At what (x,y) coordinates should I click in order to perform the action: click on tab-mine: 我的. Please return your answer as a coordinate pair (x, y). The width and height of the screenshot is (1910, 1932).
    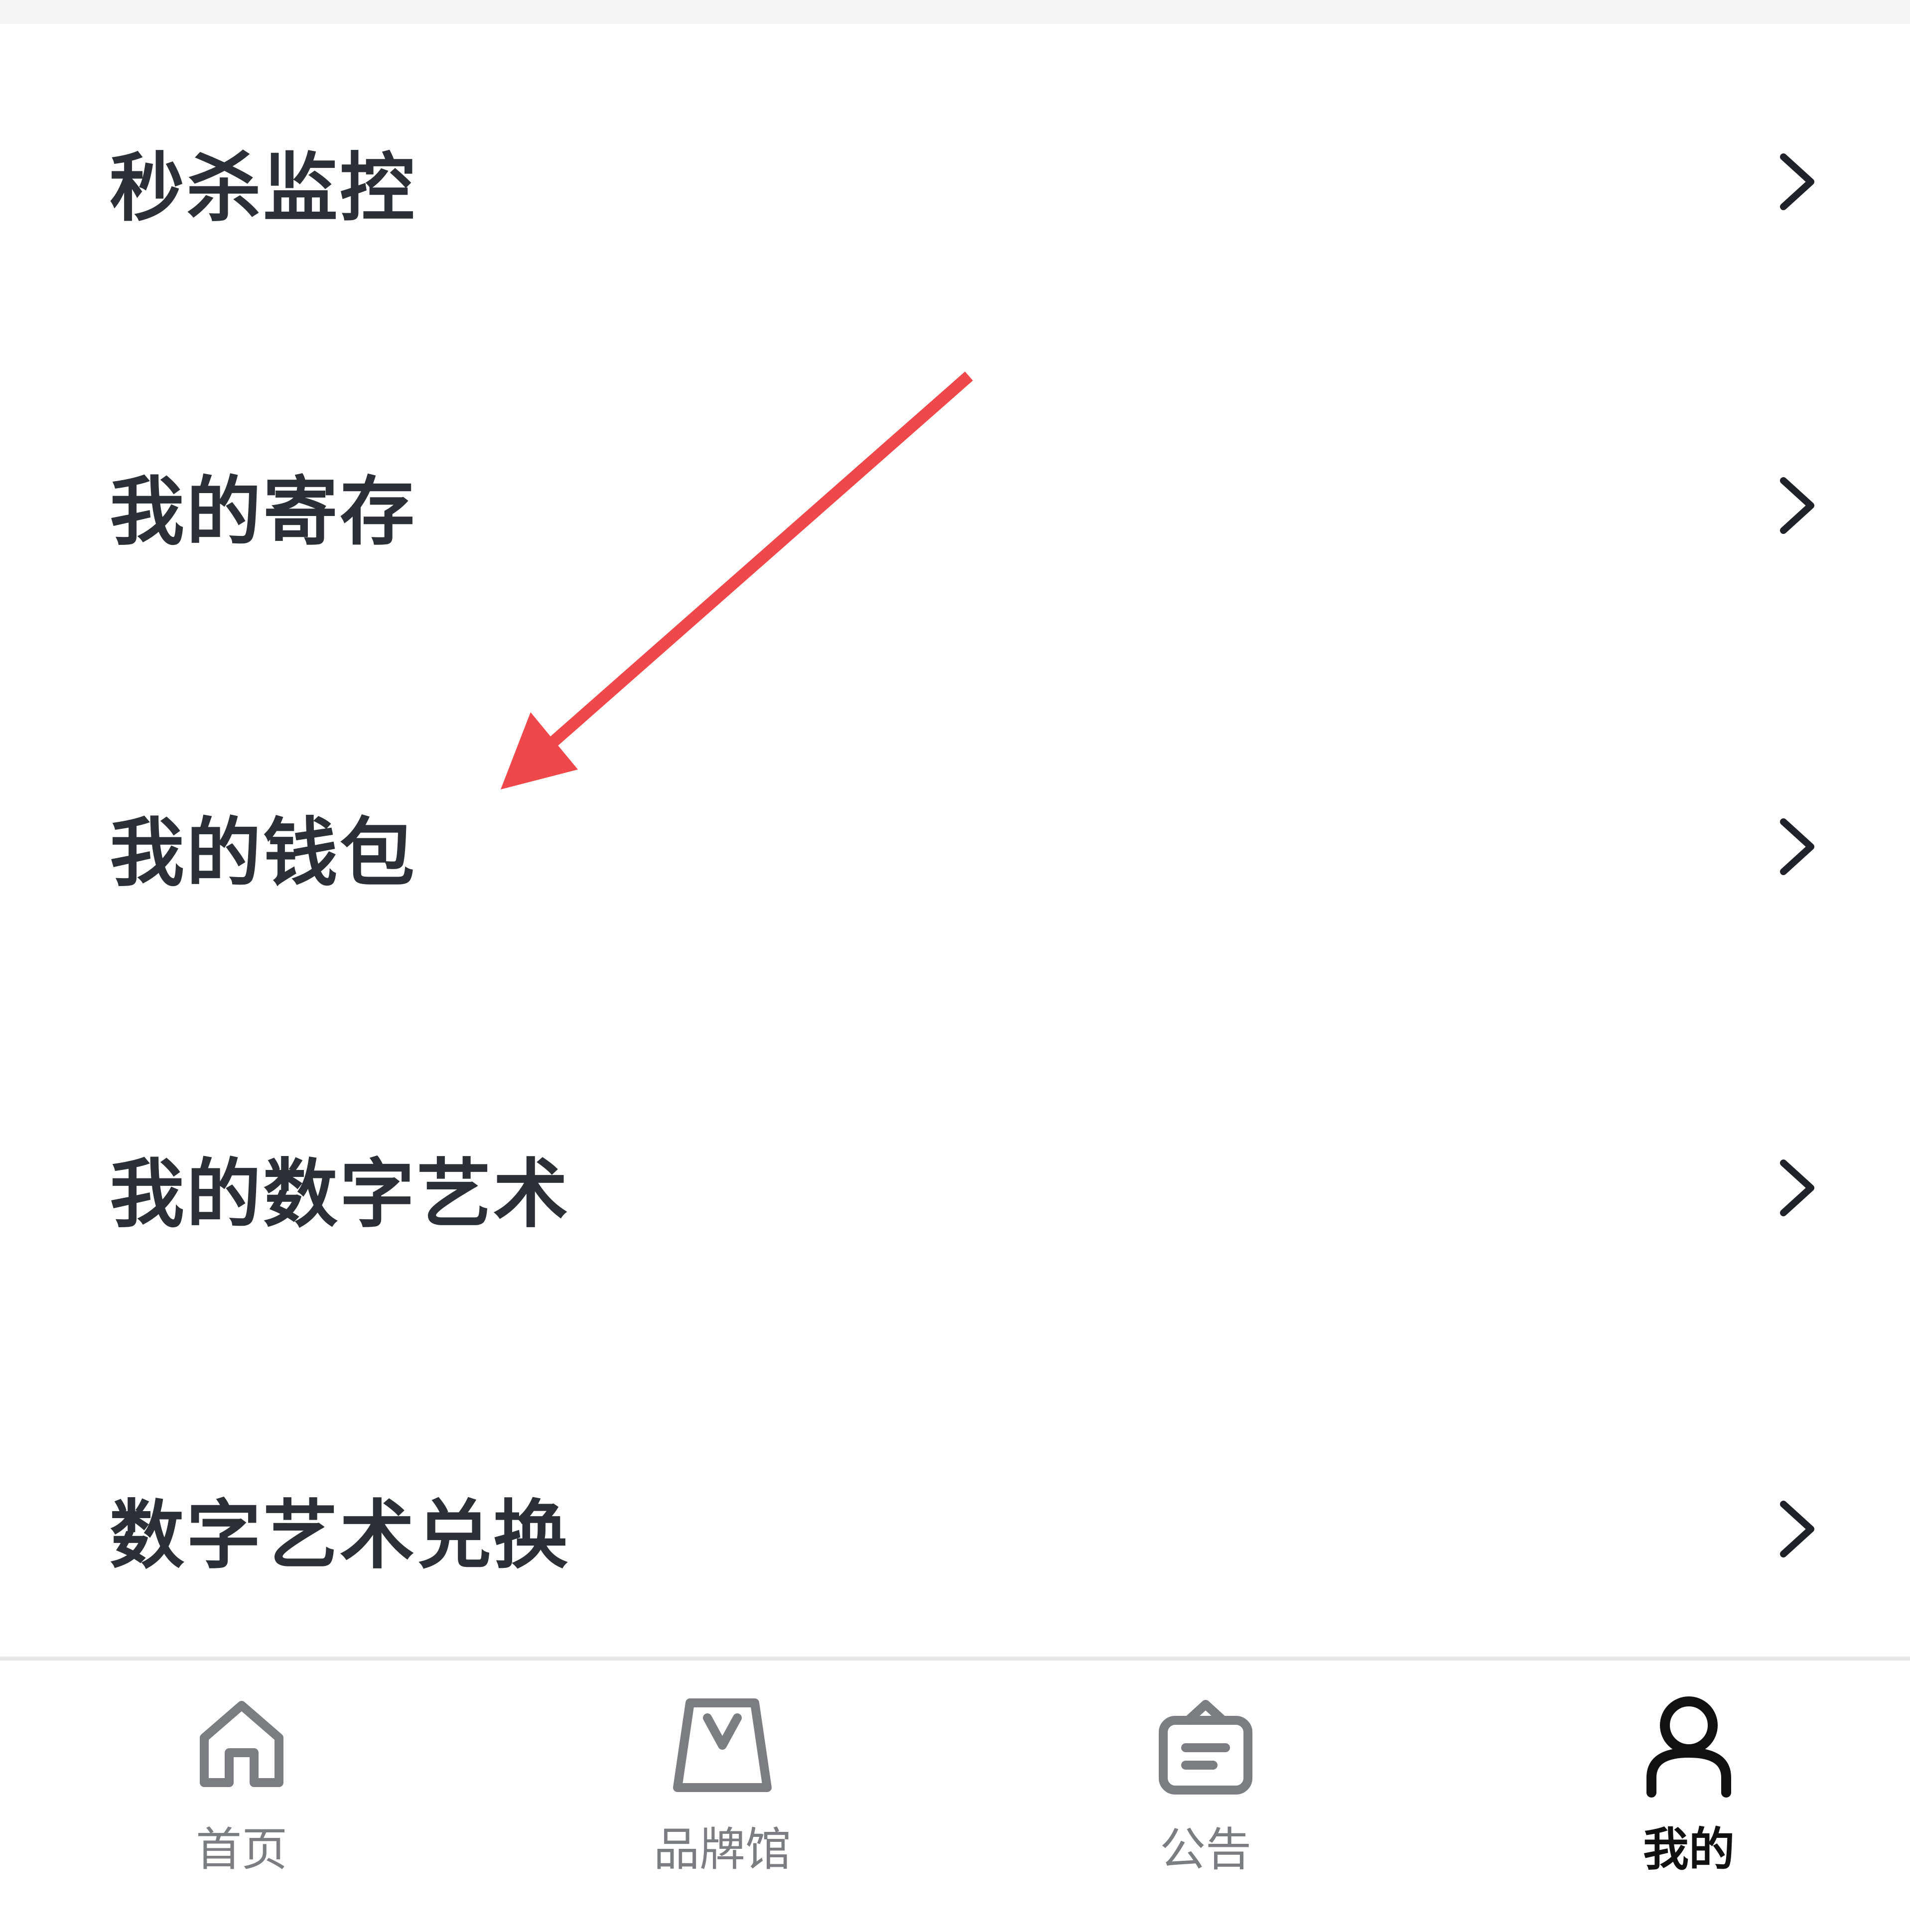
    Looking at the image, I should click on (1688, 1796).